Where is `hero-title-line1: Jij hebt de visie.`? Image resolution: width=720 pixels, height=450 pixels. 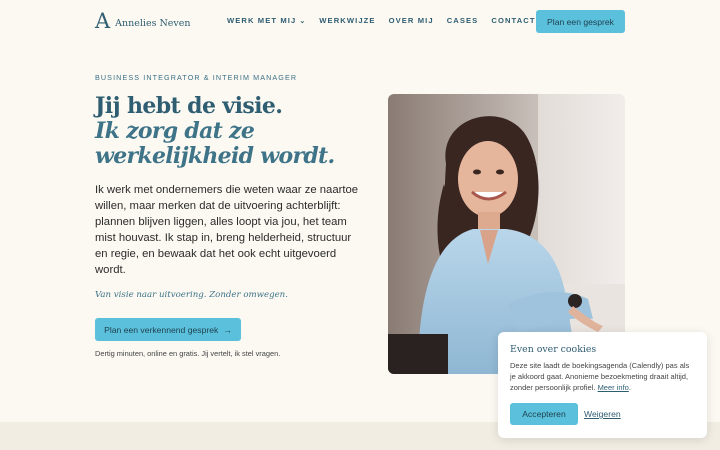
hero-title-line1: Jij hebt de visie. is located at coordinates (189, 106).